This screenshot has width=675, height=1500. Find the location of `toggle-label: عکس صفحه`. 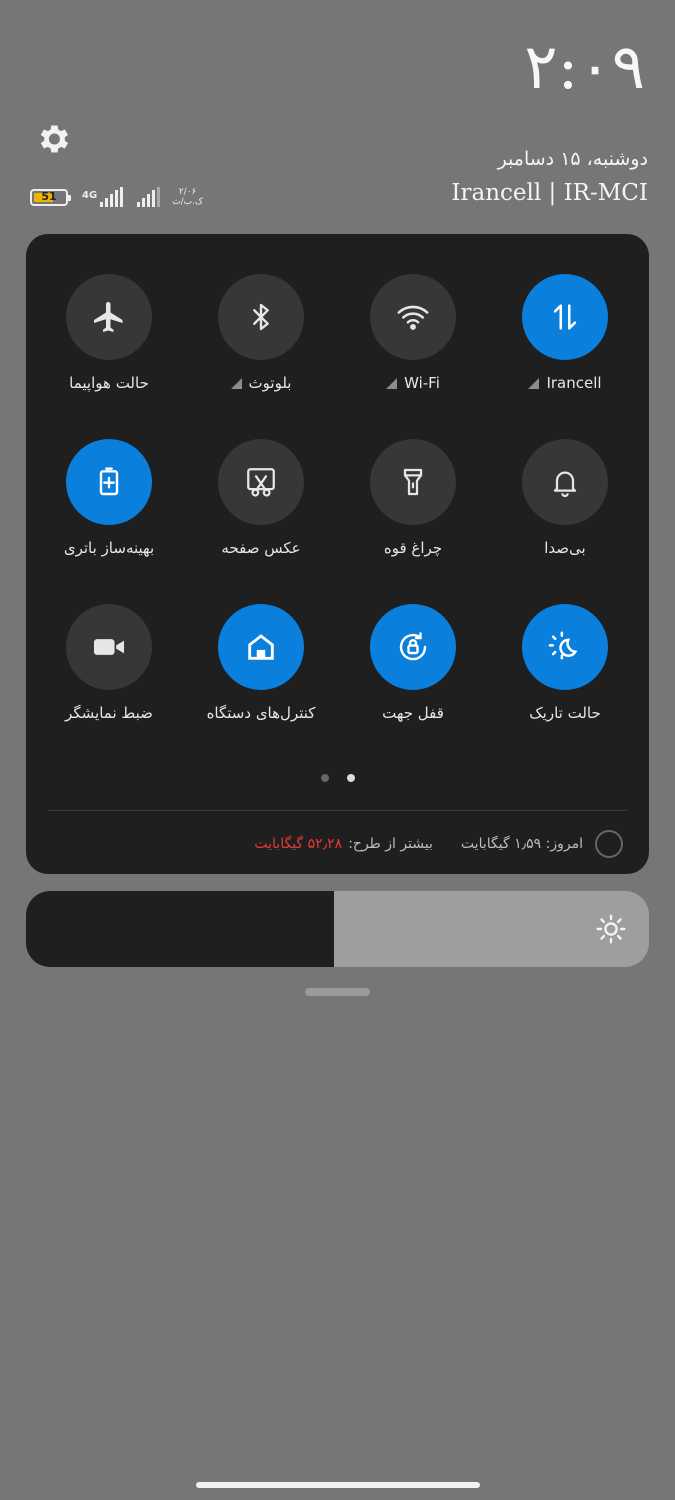

toggle-label: عکس صفحه is located at coordinates (261, 548).